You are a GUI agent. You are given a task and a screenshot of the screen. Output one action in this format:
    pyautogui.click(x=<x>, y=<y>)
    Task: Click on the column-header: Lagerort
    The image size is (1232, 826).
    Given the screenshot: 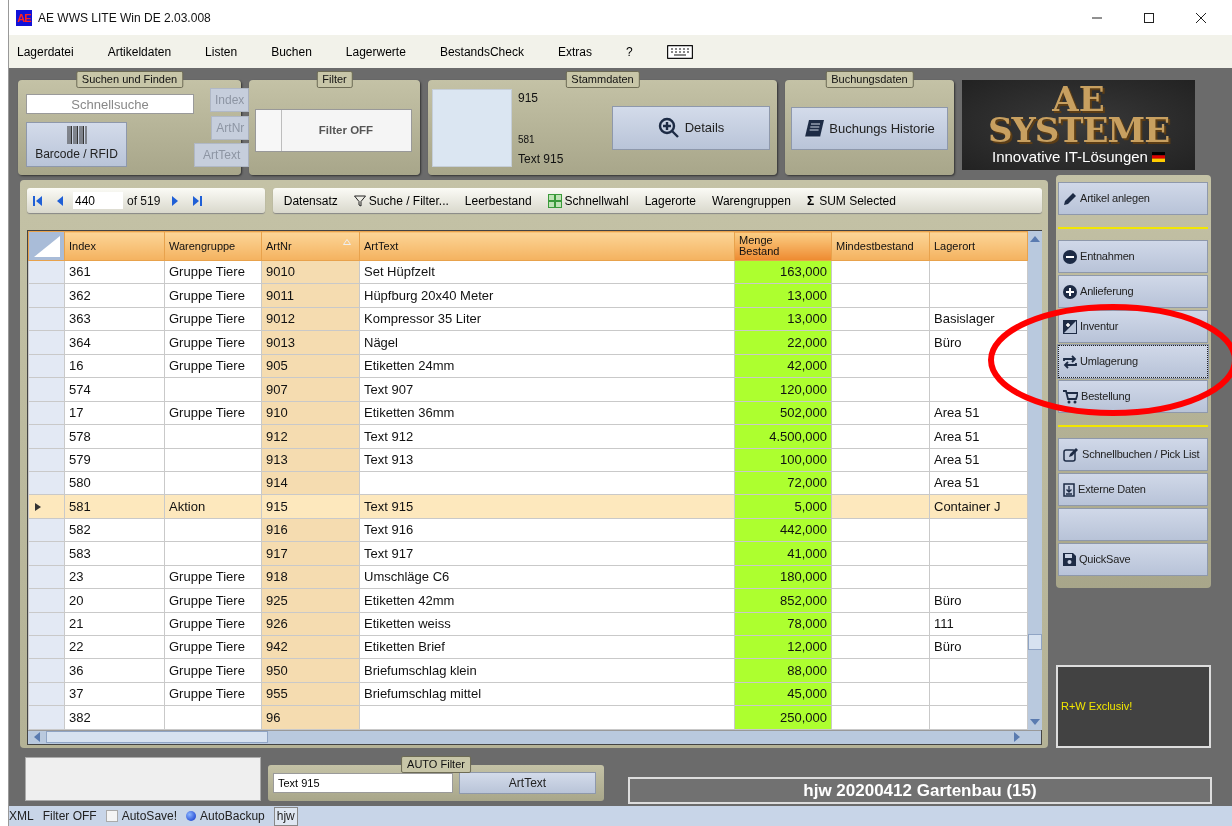 What is the action you would take?
    pyautogui.click(x=978, y=246)
    